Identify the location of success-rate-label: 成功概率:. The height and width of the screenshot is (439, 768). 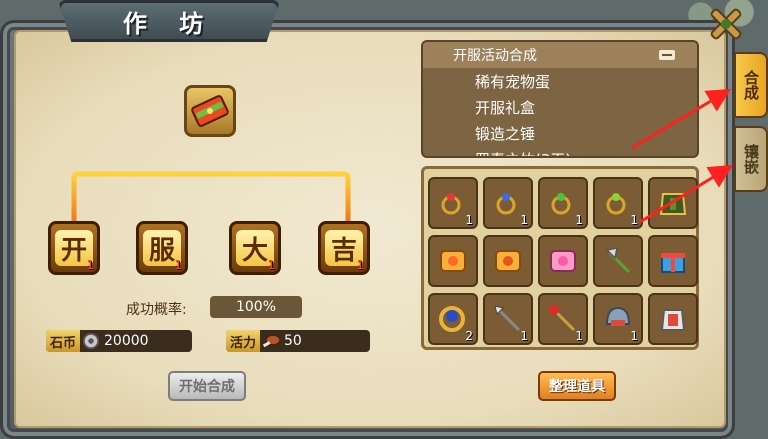
(156, 310).